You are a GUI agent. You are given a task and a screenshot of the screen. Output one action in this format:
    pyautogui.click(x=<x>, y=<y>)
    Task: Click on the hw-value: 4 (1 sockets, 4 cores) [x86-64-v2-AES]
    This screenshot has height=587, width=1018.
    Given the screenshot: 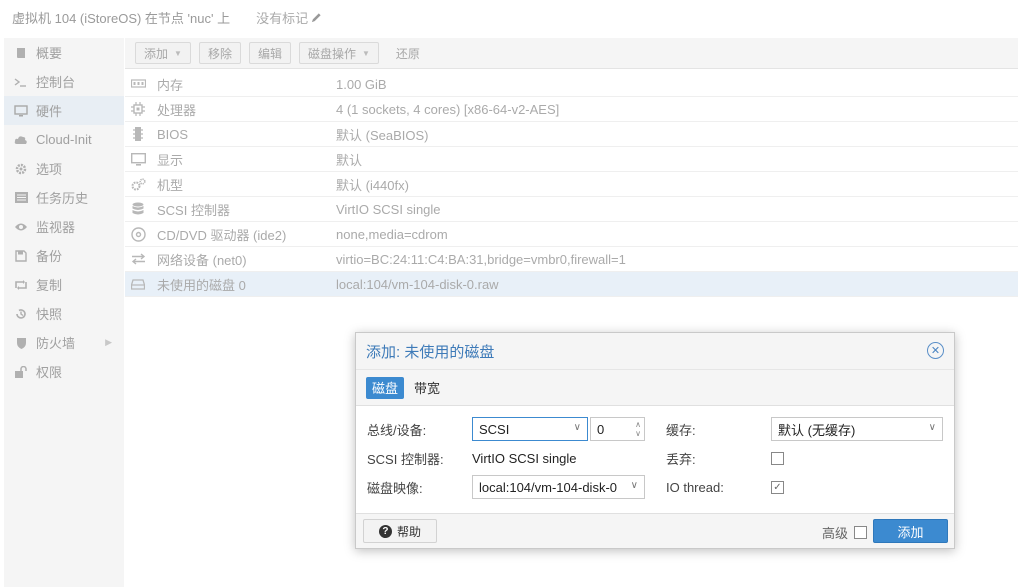 What is the action you would take?
    pyautogui.click(x=448, y=109)
    